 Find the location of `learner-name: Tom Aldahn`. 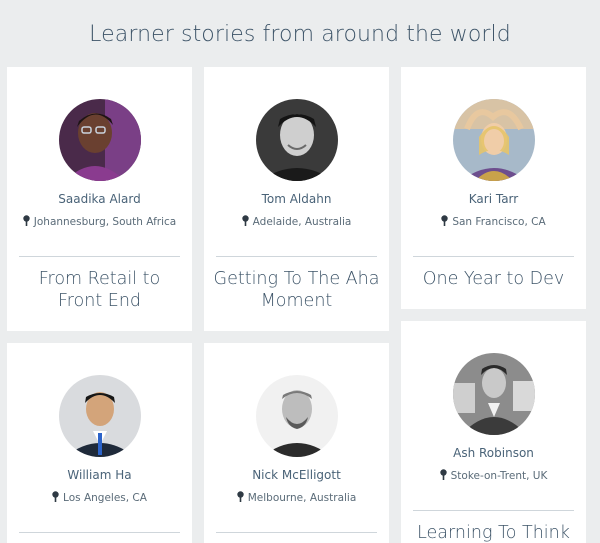

learner-name: Tom Aldahn is located at coordinates (296, 199).